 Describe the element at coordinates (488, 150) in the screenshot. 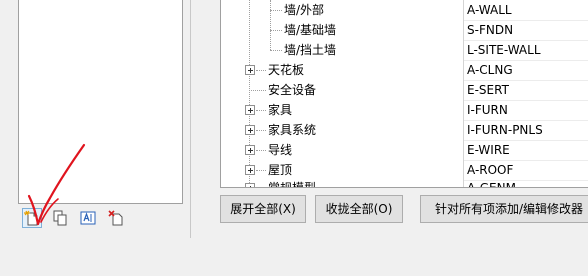

I see `tree-row-code: E-WIRE` at that location.